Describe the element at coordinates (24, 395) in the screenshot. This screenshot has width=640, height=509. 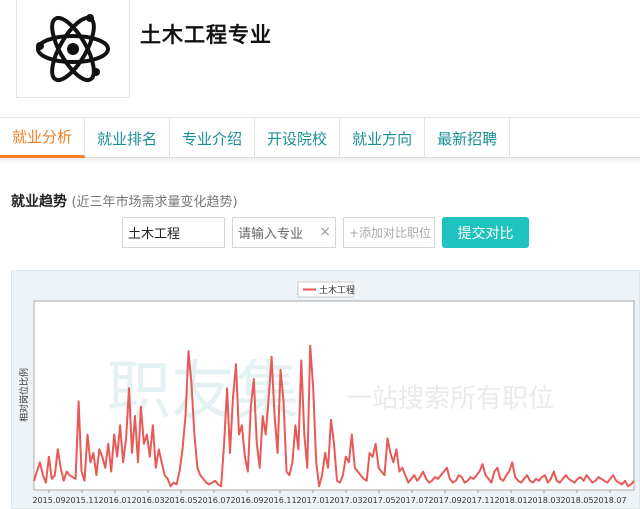
I see `y-axis-label: 相对岗位比例` at that location.